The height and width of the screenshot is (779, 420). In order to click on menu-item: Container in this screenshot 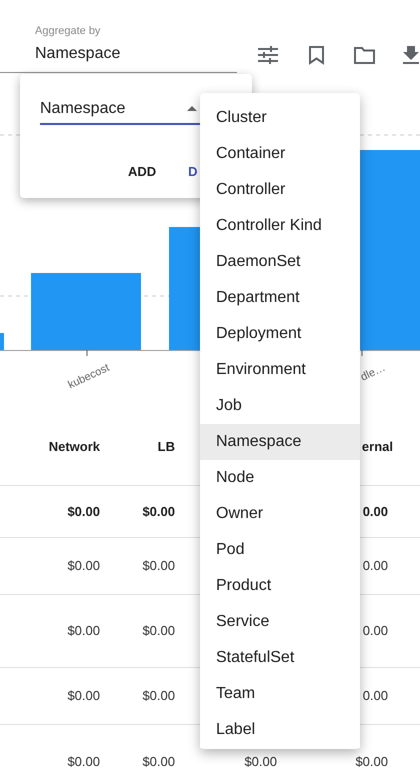, I will do `click(280, 154)`.